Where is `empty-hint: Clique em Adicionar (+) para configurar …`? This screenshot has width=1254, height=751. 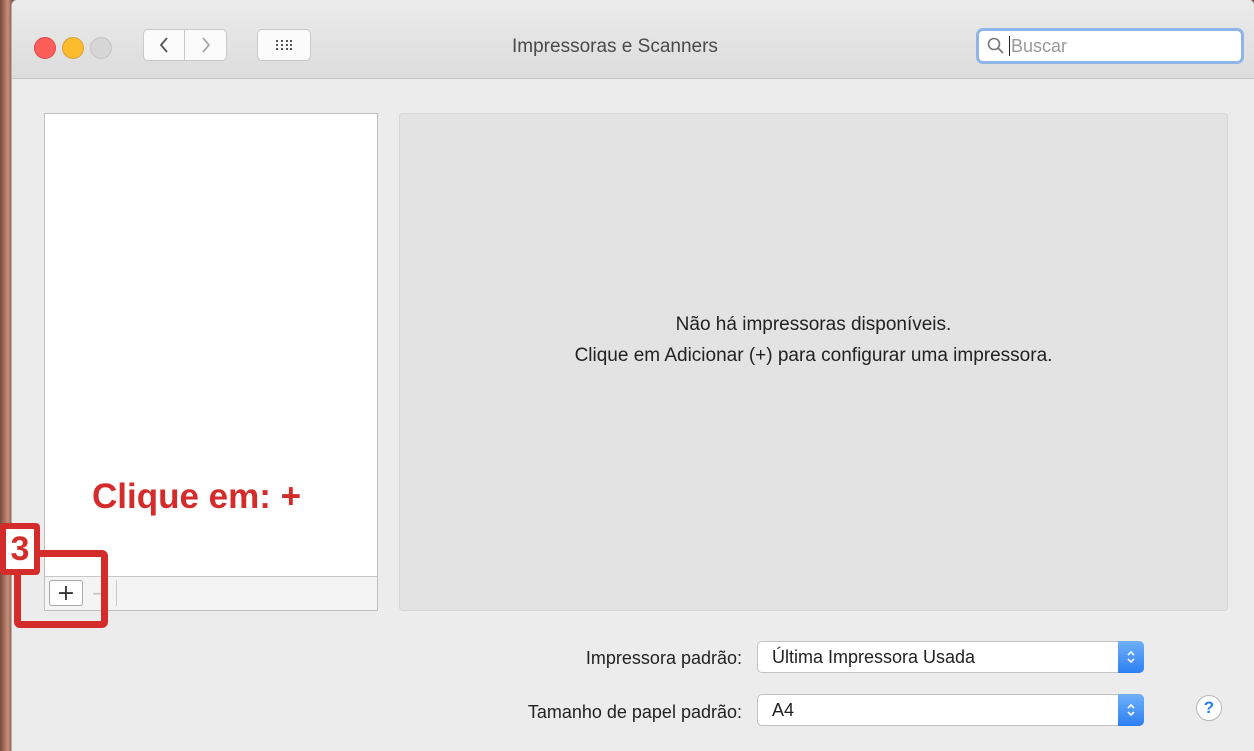
empty-hint: Clique em Adicionar (+) para configurar … is located at coordinates (813, 355).